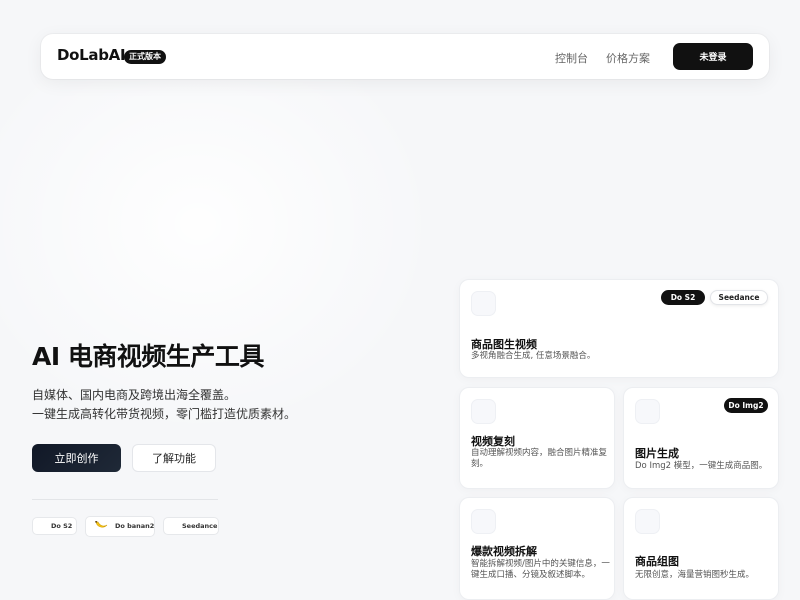  What do you see at coordinates (101, 524) in the screenshot?
I see `banana-icon` at bounding box center [101, 524].